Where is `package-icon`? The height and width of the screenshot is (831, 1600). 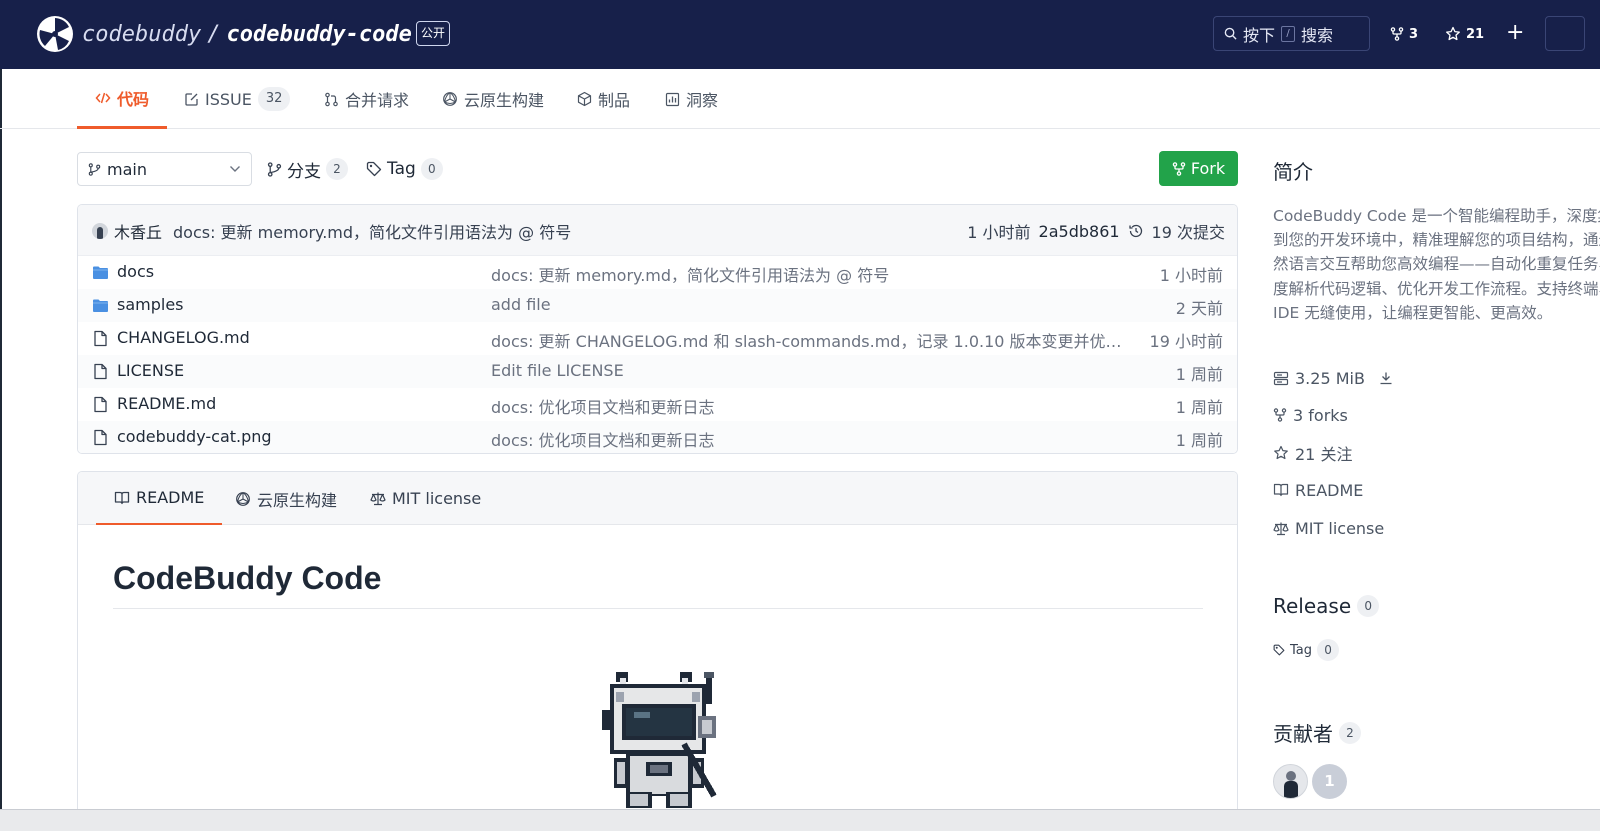
package-icon is located at coordinates (584, 99).